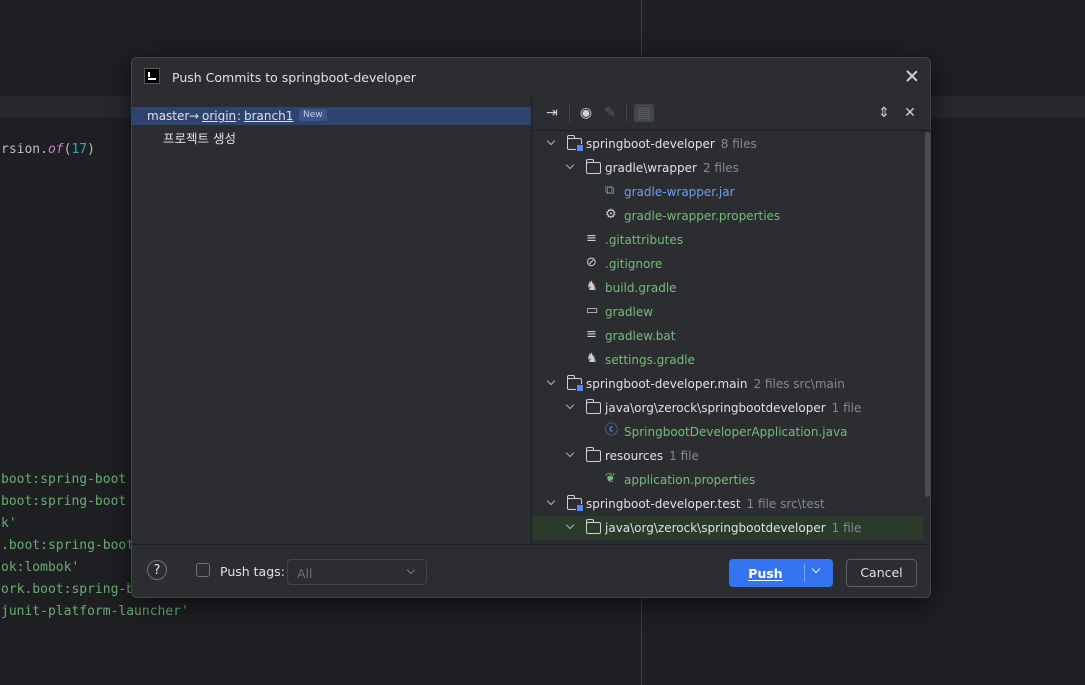 This screenshot has height=685, width=1085. Describe the element at coordinates (735, 432) in the screenshot. I see `tree-file-label: SpringbootDeveloperApplication.java` at that location.